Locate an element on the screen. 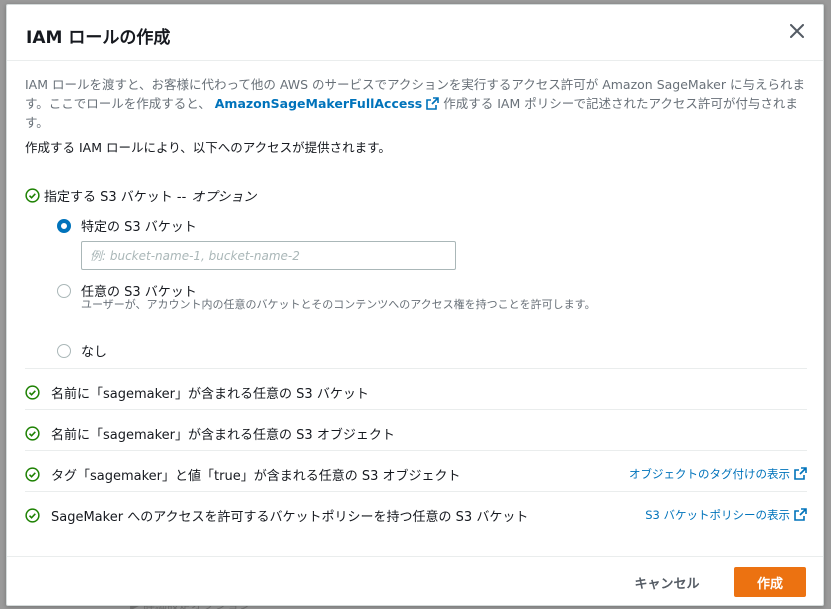 The height and width of the screenshot is (609, 831). radio-label: 特定の S3 バケット is located at coordinates (139, 227).